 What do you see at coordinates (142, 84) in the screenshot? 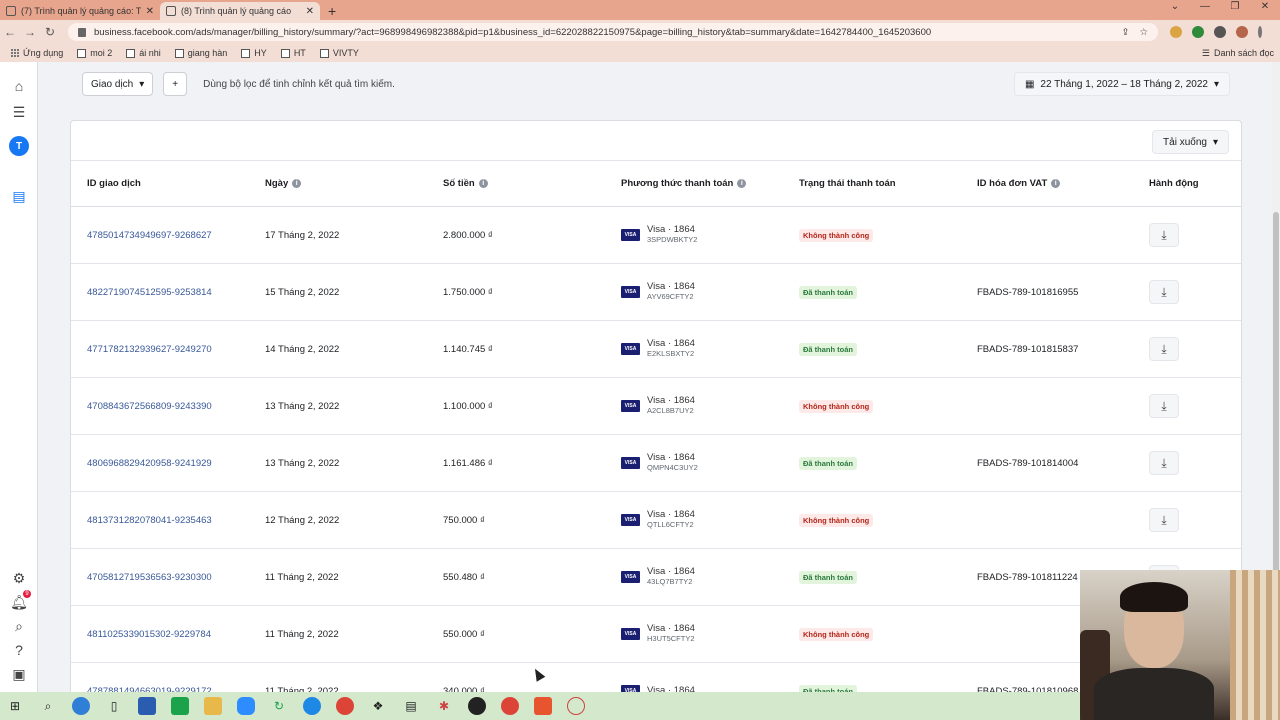
I see `caret-down-icon: ▾` at bounding box center [142, 84].